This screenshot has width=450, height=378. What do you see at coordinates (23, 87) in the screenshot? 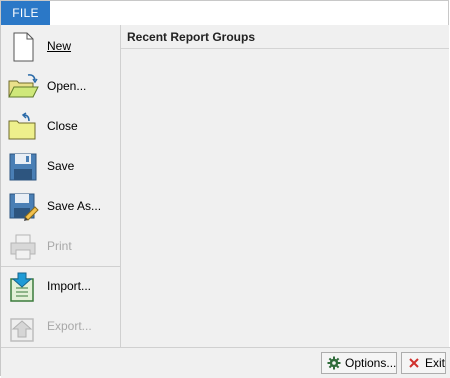
I see `open-folder-icon` at bounding box center [23, 87].